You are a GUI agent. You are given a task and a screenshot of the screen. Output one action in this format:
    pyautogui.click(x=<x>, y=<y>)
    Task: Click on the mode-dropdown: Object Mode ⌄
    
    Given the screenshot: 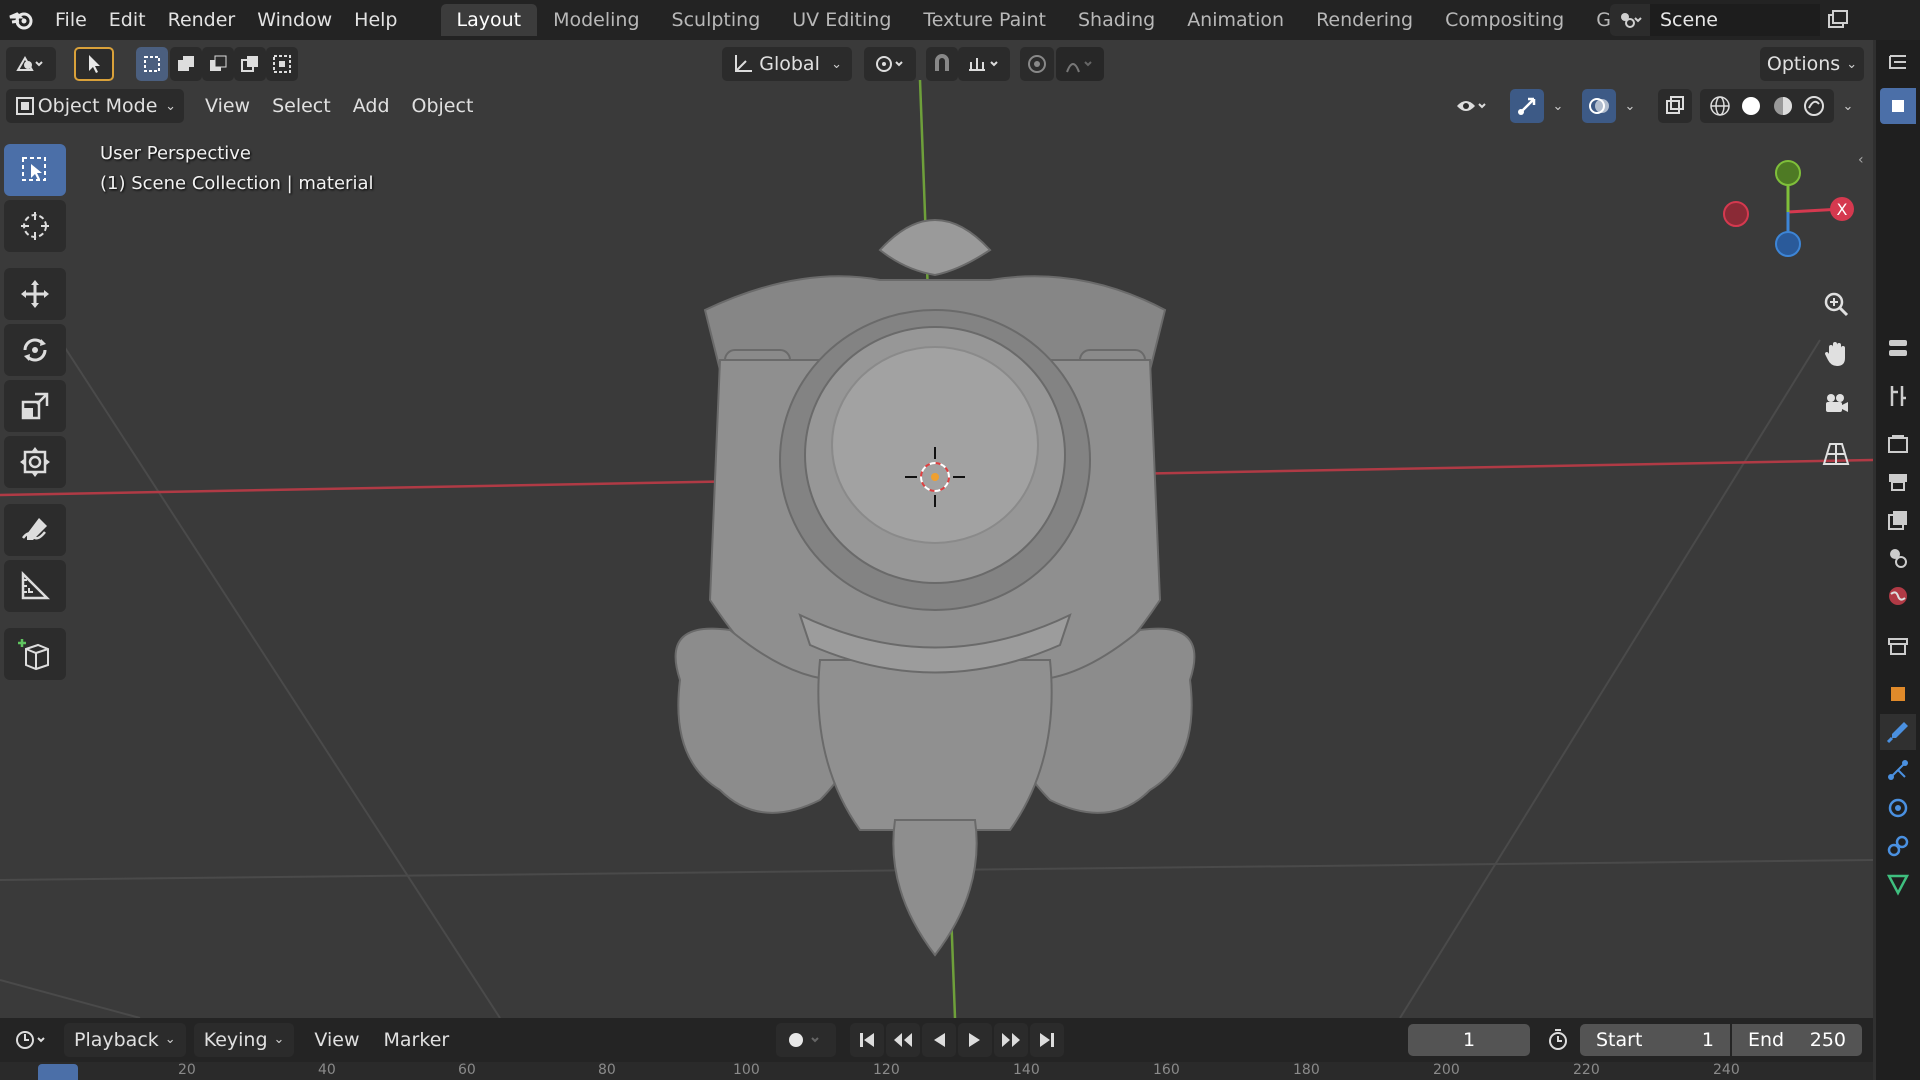 What is the action you would take?
    pyautogui.click(x=95, y=106)
    